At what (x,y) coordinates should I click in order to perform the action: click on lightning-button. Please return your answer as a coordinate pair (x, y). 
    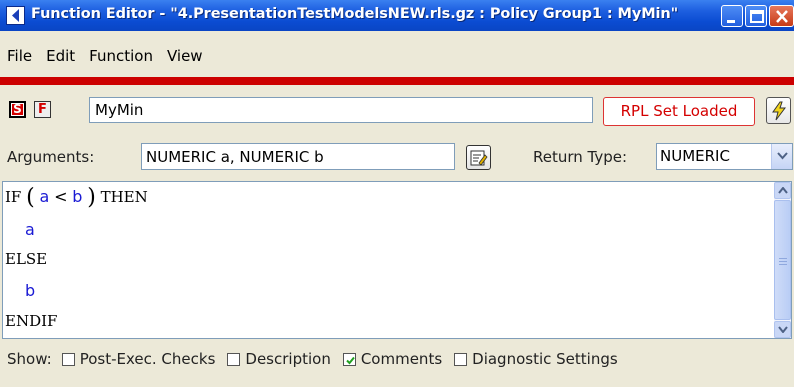
    Looking at the image, I should click on (778, 110).